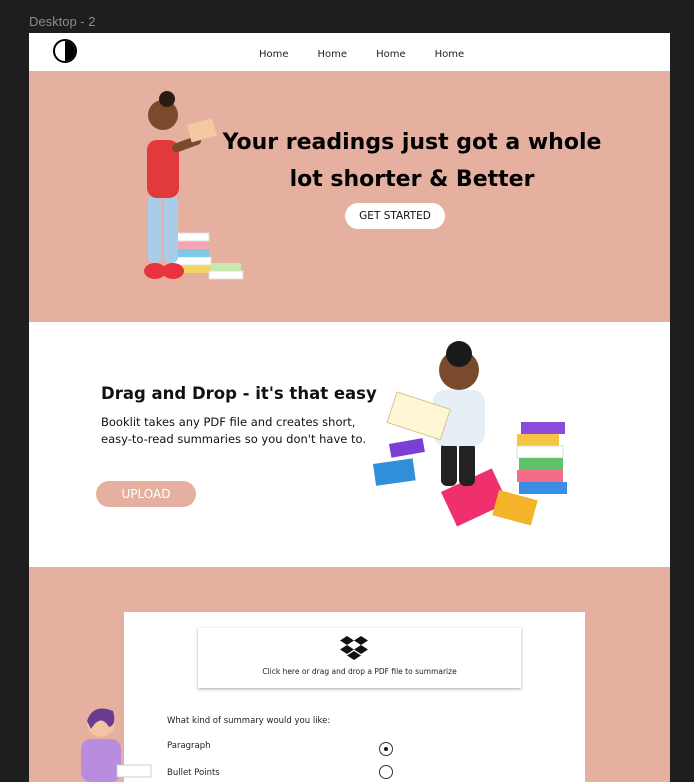  I want to click on paragraph-radio, so click(386, 749).